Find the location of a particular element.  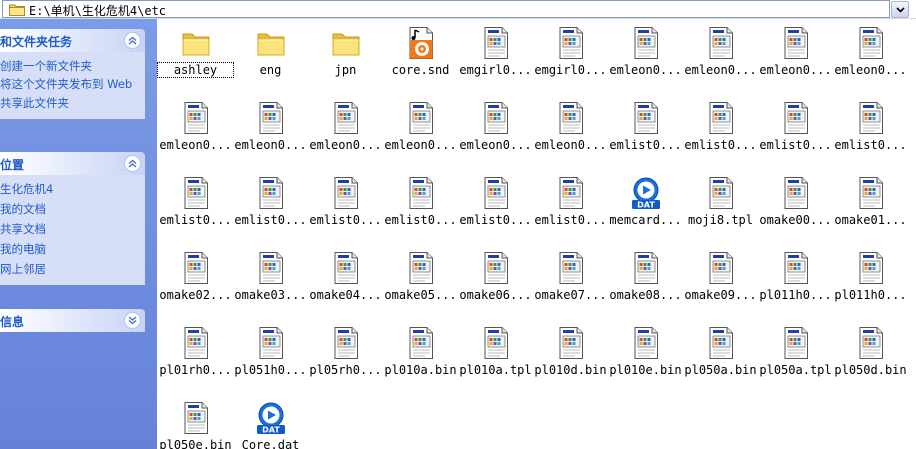

file-item: pl010d.bin is located at coordinates (570, 357).